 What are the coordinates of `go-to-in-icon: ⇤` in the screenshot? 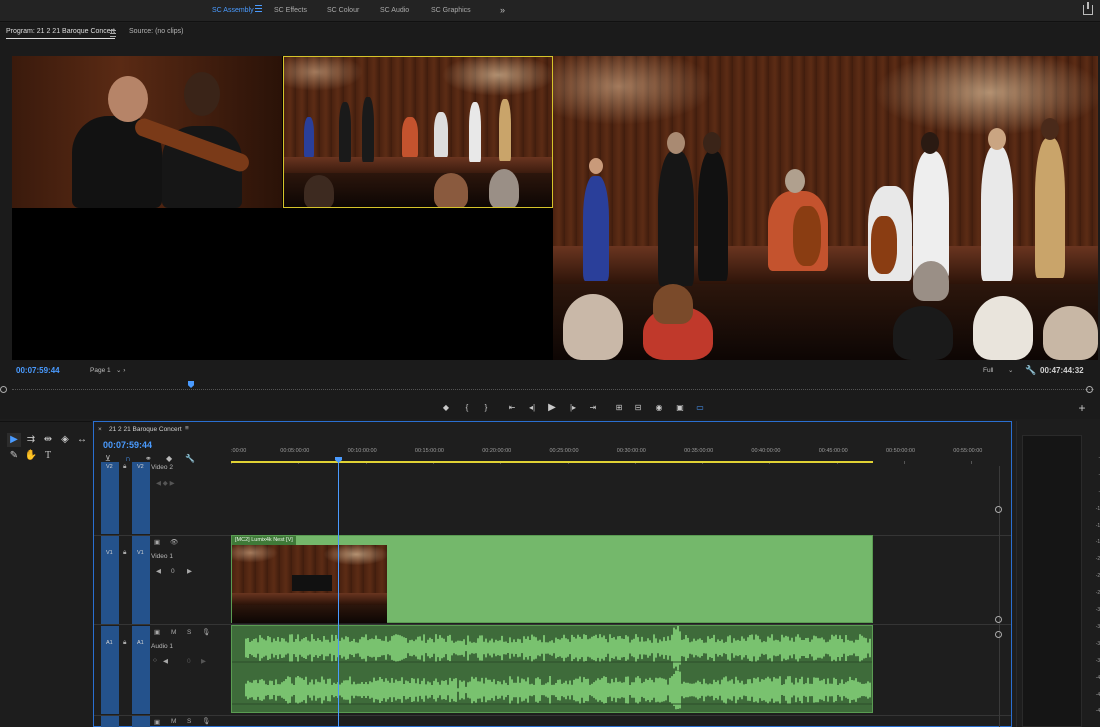 It's located at (512, 408).